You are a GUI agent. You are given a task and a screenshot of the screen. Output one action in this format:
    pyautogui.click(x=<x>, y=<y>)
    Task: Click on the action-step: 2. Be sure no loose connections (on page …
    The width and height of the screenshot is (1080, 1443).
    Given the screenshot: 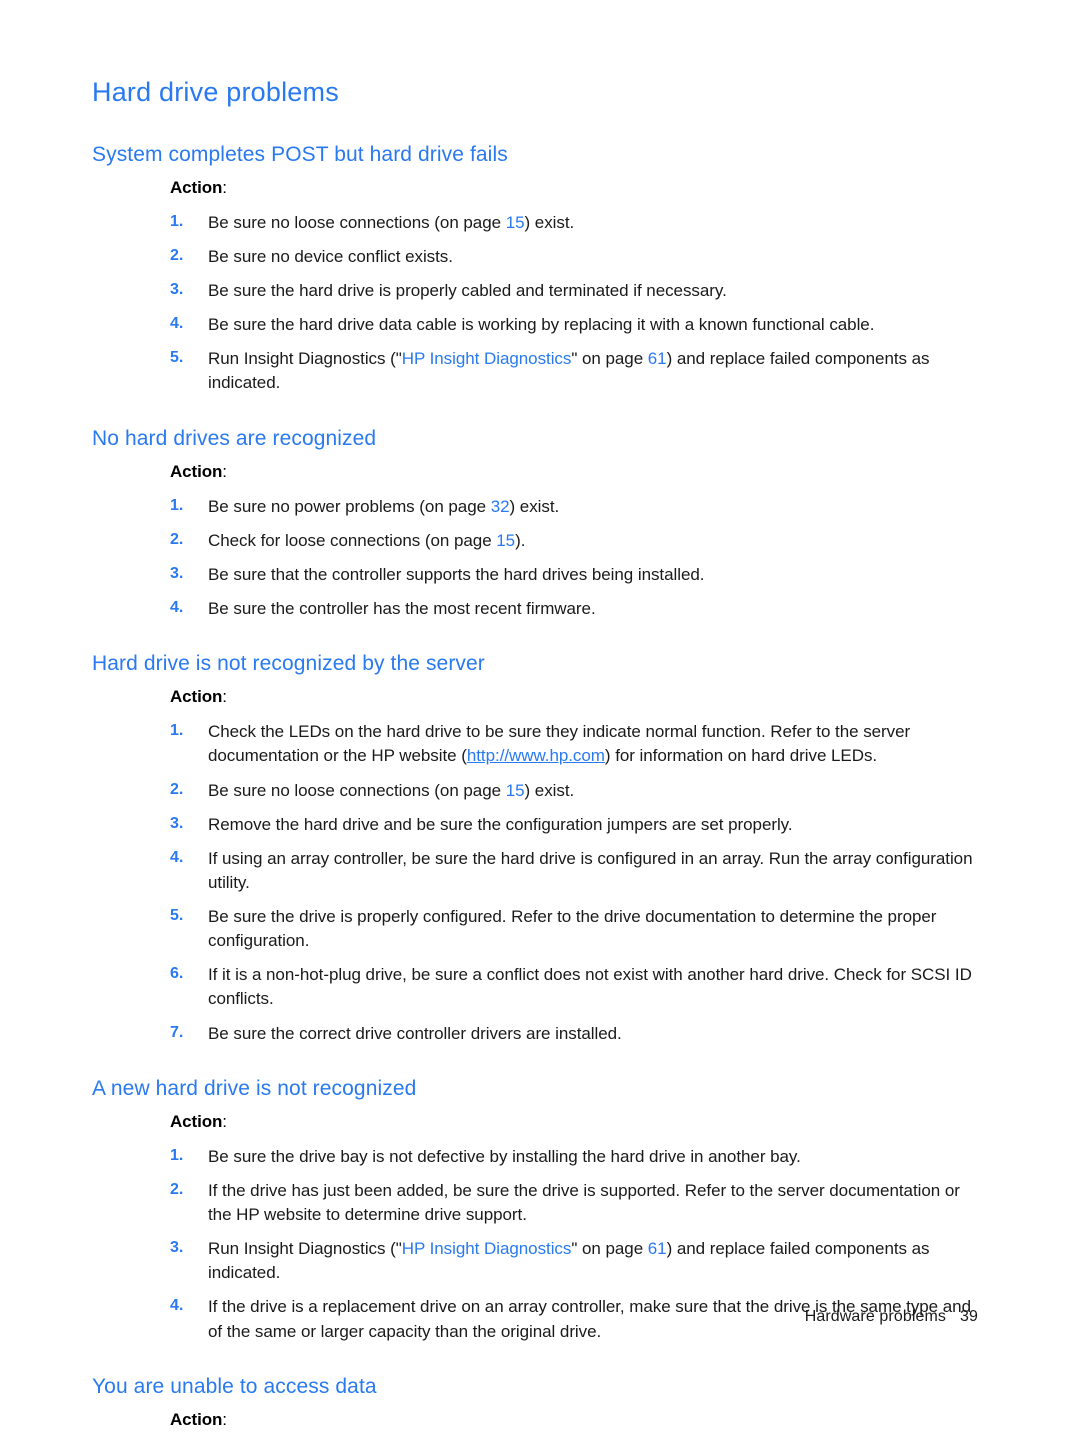 What is the action you would take?
    pyautogui.click(x=535, y=791)
    